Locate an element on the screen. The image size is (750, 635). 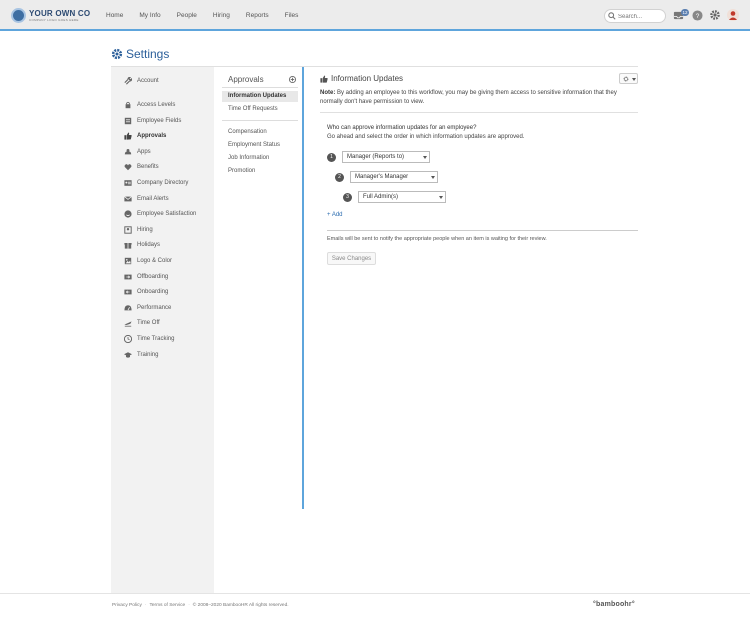
sidebar-item-performance: Performance is located at coordinates (147, 308).